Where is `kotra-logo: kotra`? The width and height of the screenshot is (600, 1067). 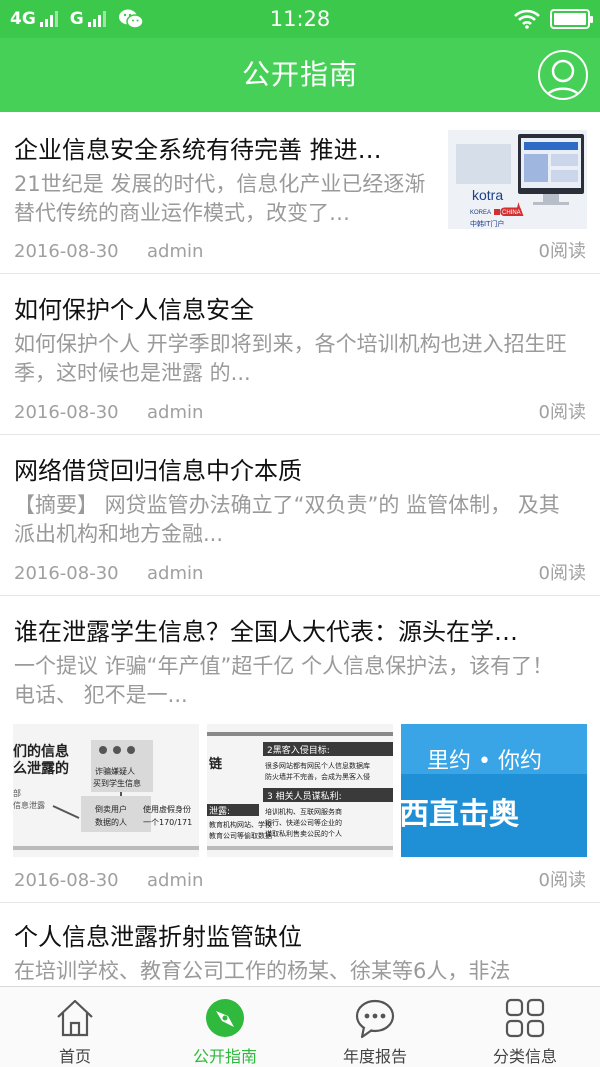 kotra-logo: kotra is located at coordinates (487, 195).